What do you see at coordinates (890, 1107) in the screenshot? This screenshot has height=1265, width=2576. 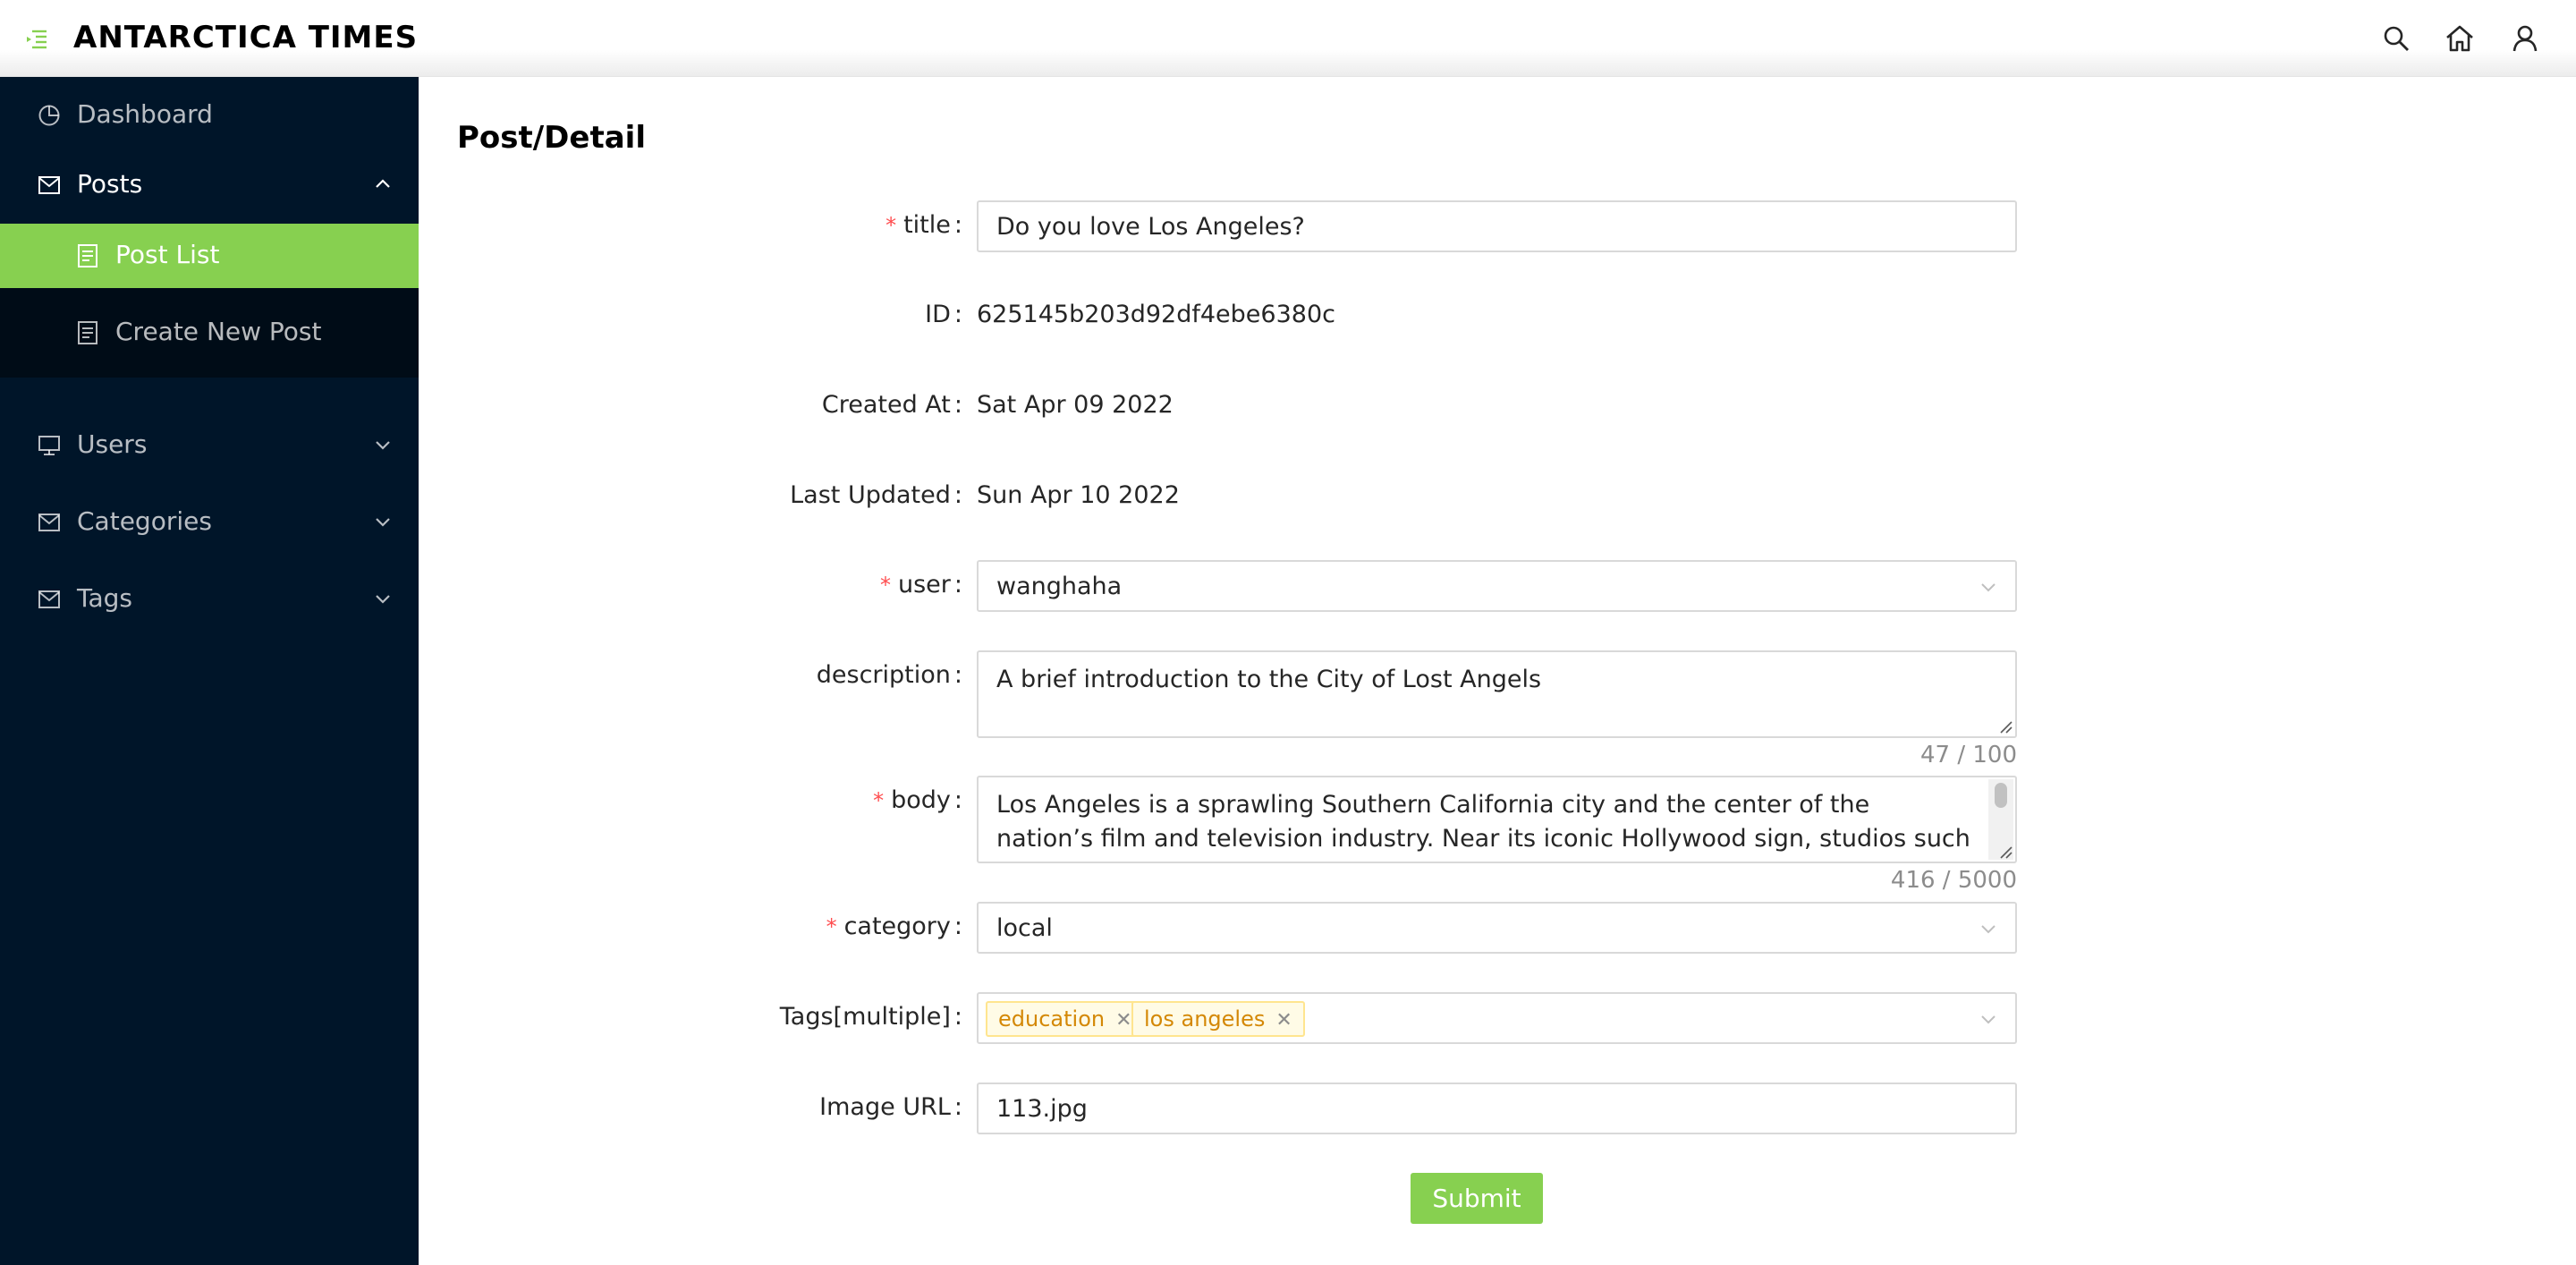 I see `image-url-label: Image URL:` at bounding box center [890, 1107].